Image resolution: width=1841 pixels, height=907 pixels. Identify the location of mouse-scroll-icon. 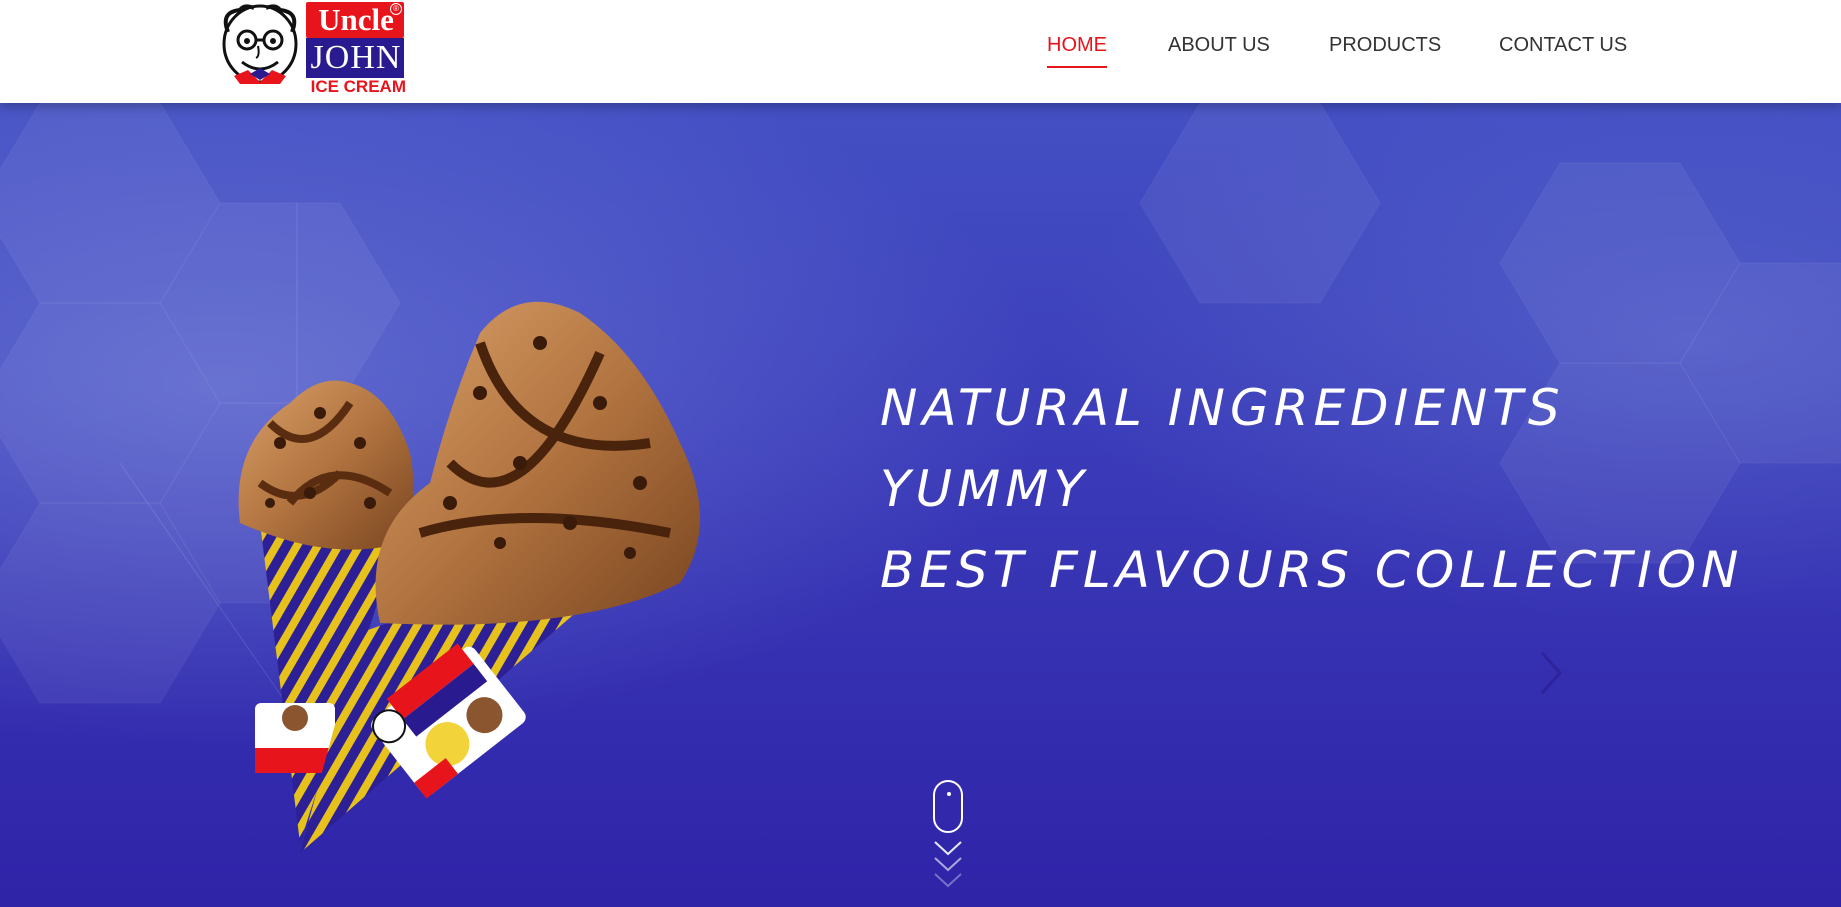
(948, 806).